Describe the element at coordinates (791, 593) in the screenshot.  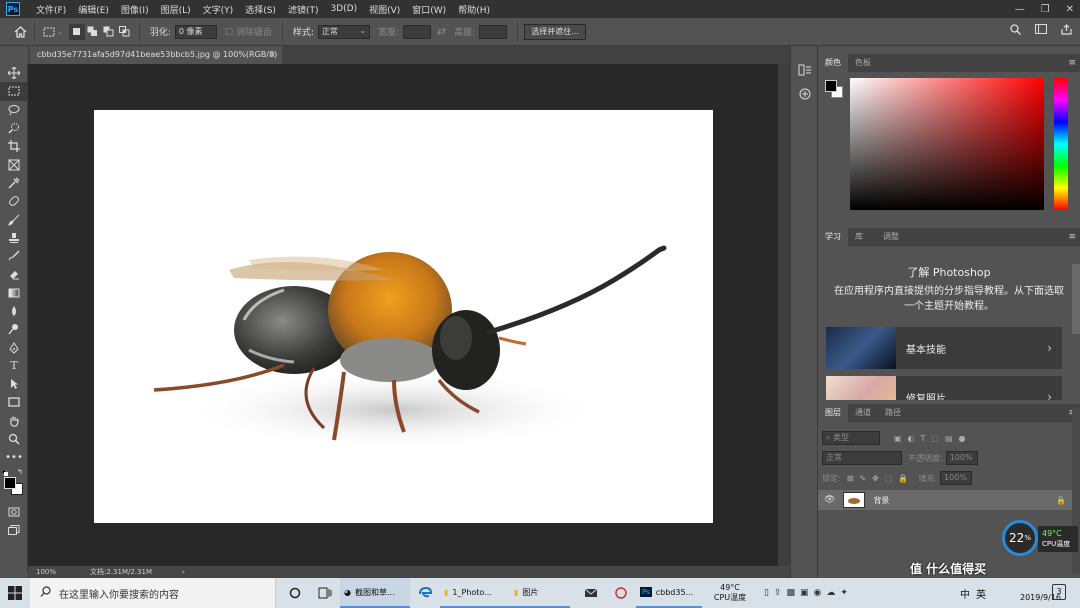
I see `tray-app-icon: ▩` at that location.